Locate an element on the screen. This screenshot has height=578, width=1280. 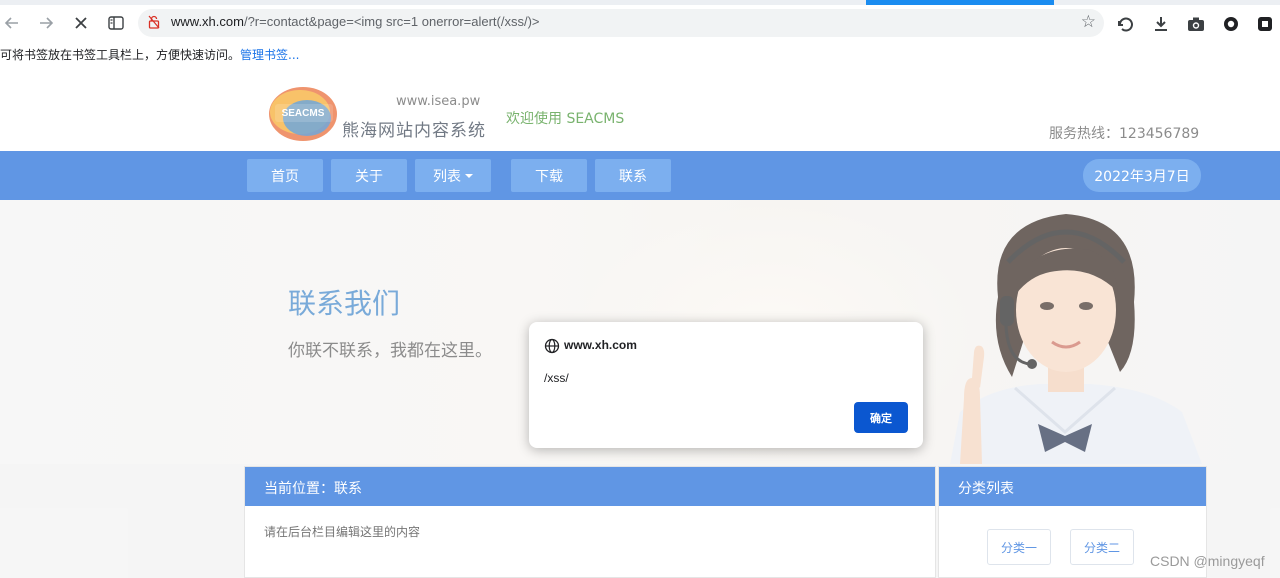
ok-button-label: 确定 is located at coordinates (881, 418).